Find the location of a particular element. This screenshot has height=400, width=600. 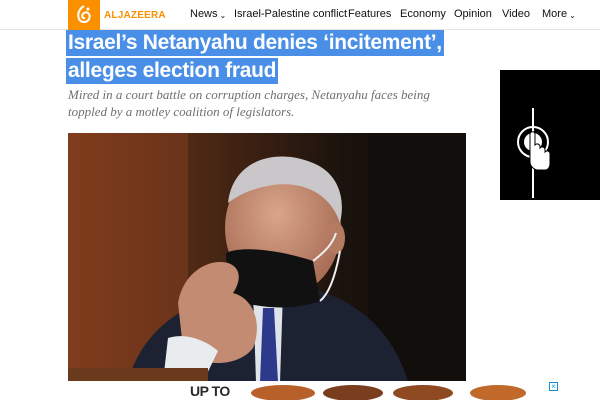

nav-opinion: Opinion is located at coordinates (473, 14).